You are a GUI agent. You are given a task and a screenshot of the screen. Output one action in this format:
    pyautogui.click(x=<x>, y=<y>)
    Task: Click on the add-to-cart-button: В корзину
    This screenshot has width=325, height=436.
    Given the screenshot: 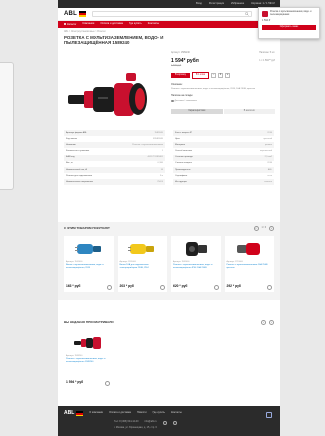 What is the action you would take?
    pyautogui.click(x=180, y=75)
    